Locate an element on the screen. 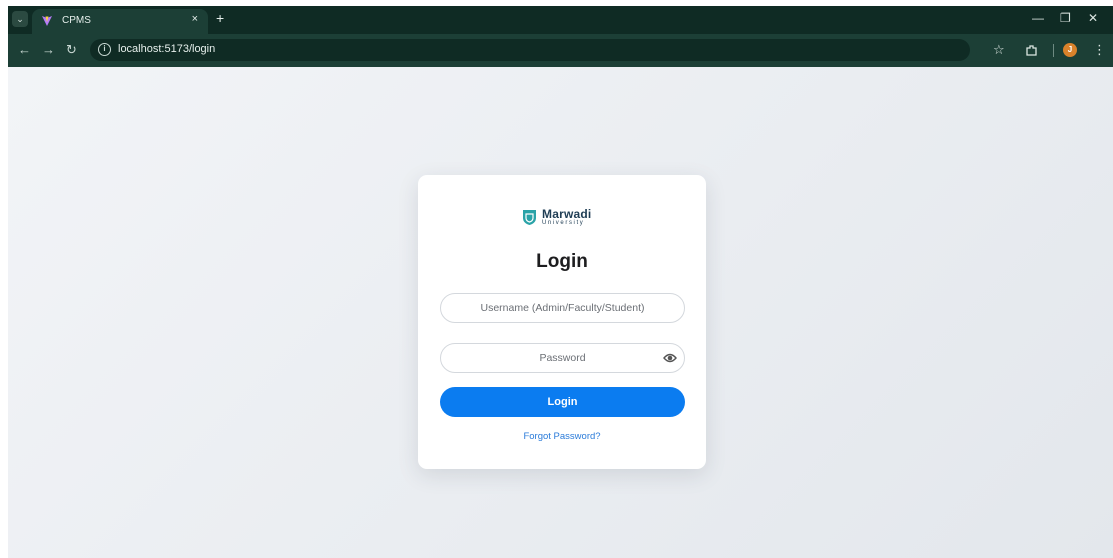  forward-icon: → is located at coordinates (48, 50).